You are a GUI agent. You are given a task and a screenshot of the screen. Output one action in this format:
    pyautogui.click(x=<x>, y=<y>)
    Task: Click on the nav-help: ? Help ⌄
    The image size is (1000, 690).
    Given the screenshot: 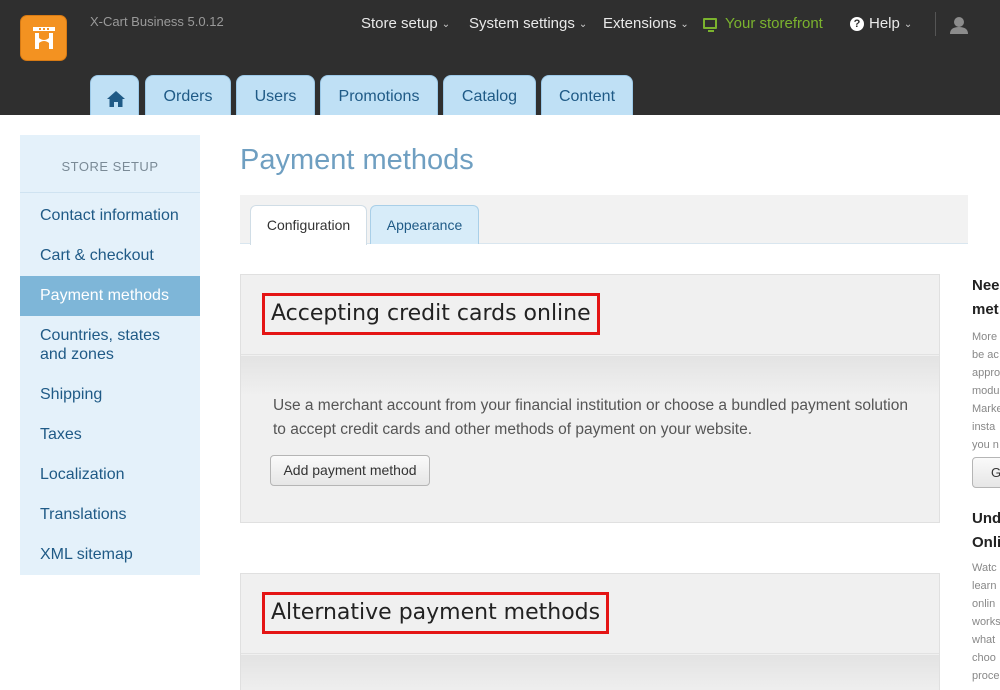 What is the action you would take?
    pyautogui.click(x=881, y=23)
    